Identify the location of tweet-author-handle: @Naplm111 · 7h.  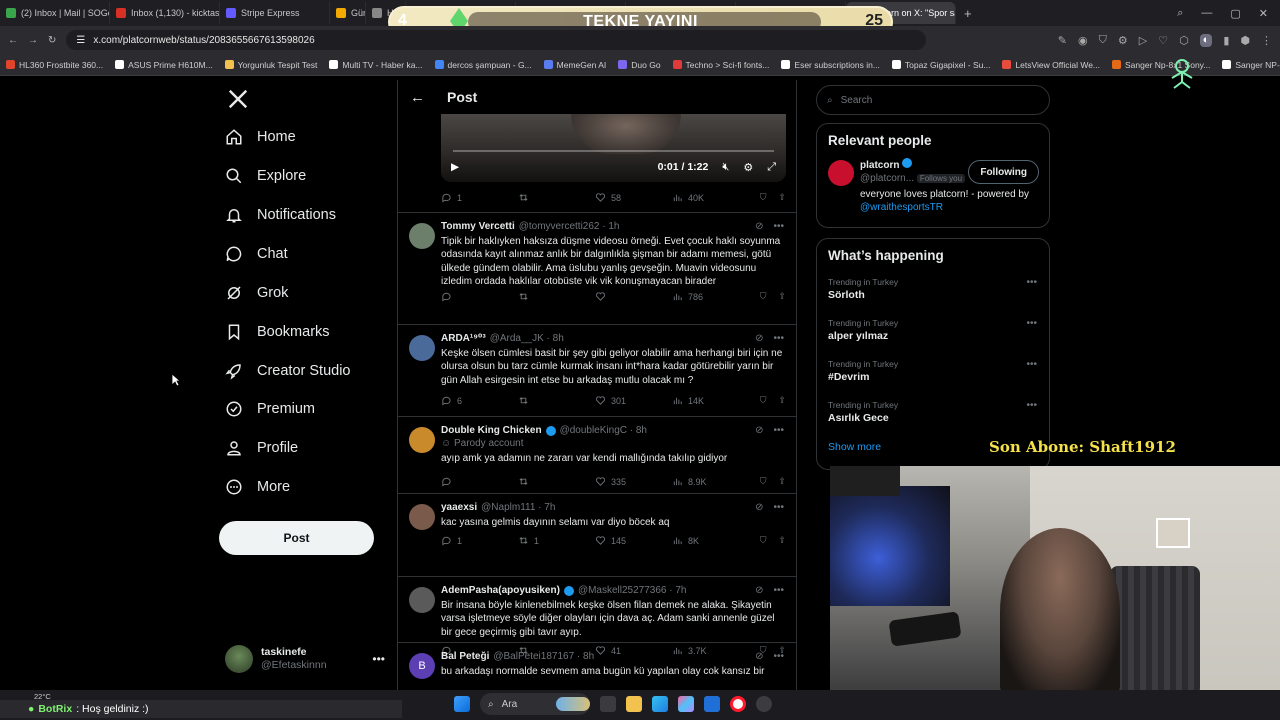
(518, 507).